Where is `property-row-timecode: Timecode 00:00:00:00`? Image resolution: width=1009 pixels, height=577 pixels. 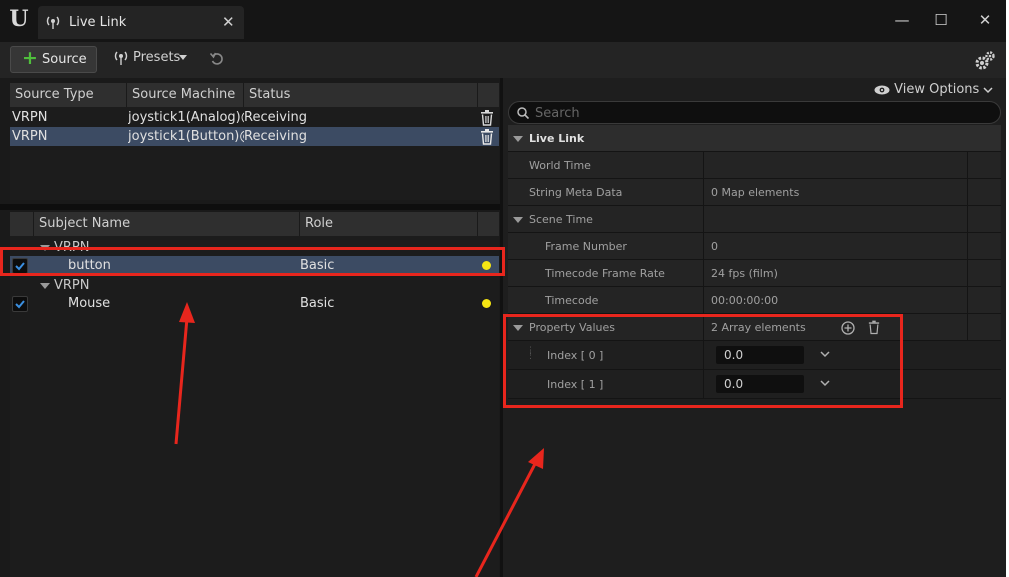
property-row-timecode: Timecode 00:00:00:00 is located at coordinates (754, 300).